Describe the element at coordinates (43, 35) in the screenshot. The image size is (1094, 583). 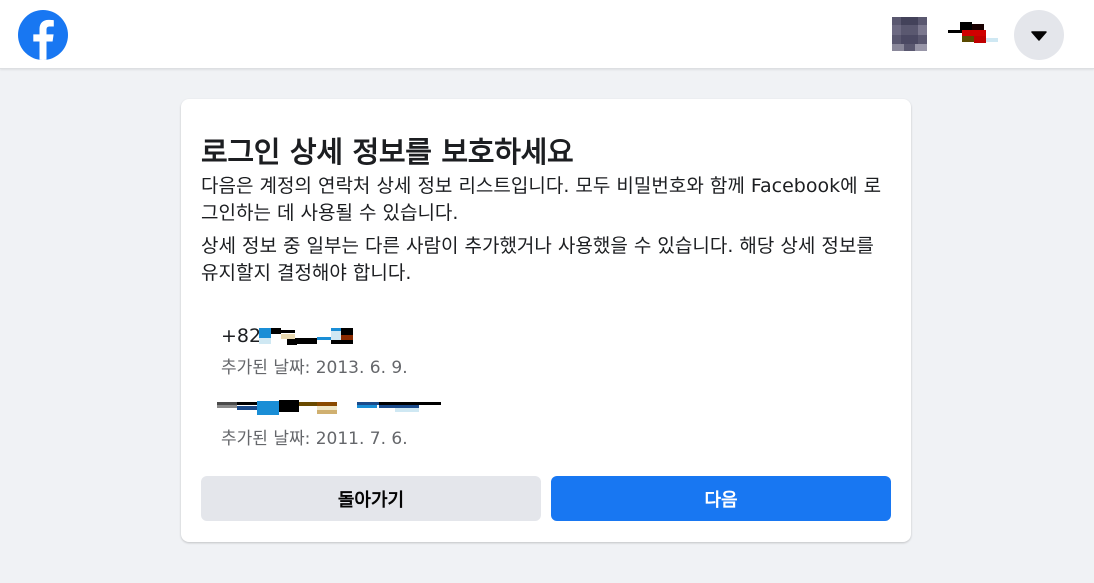
I see `facebook-logo-icon` at that location.